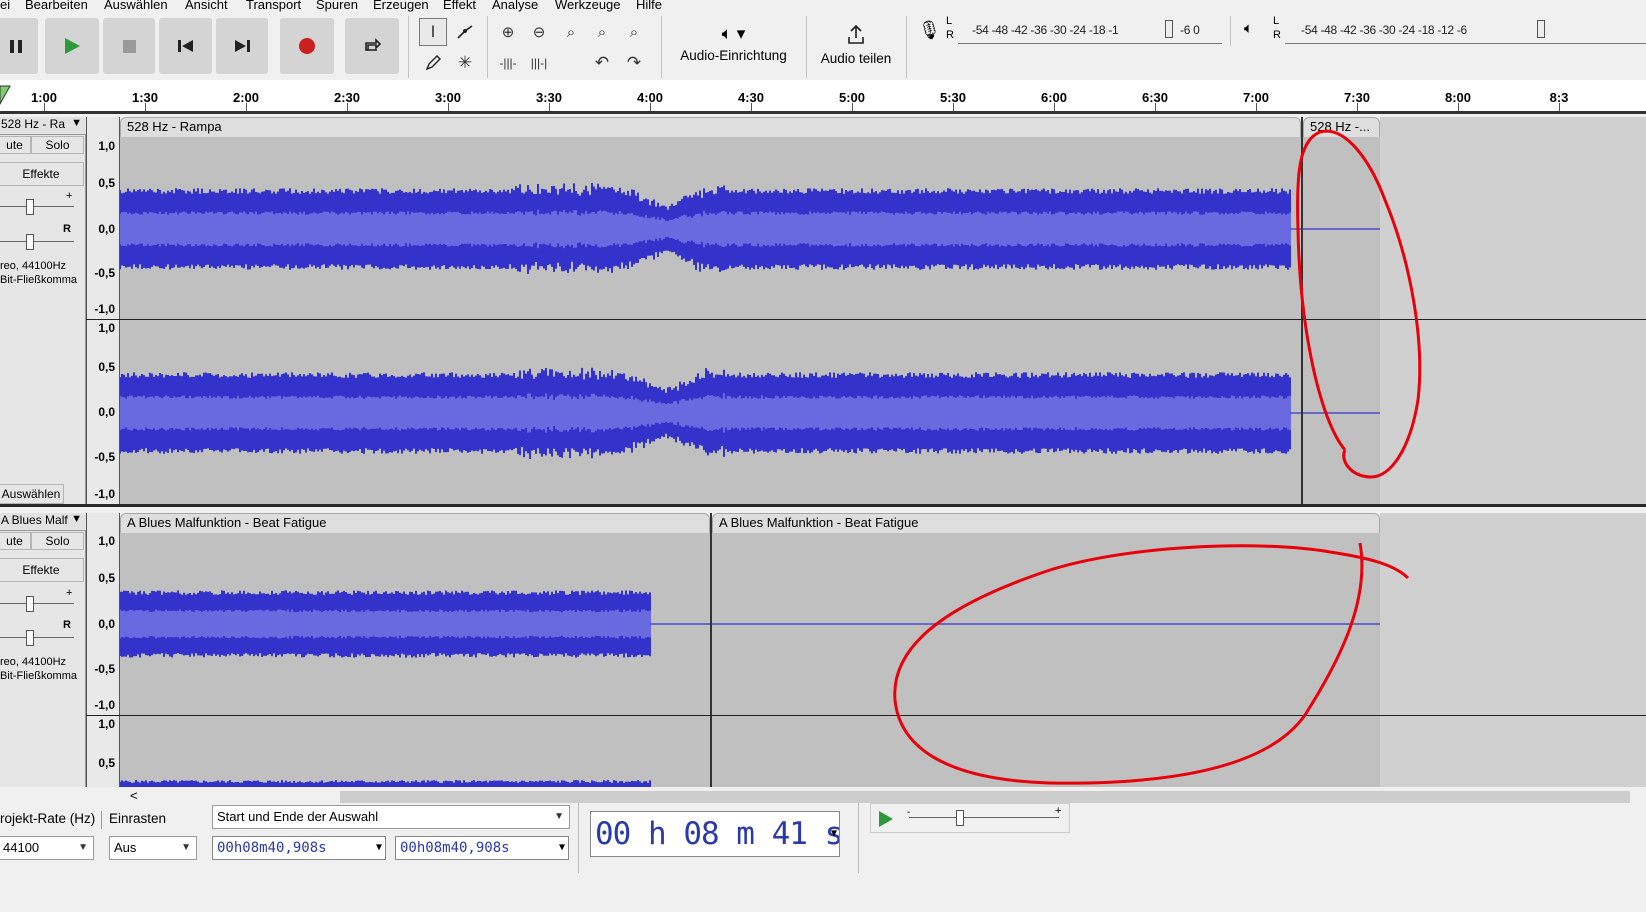  Describe the element at coordinates (715, 834) in the screenshot. I see `audio-position-time: 00 h 08 m 41 s ▼` at that location.